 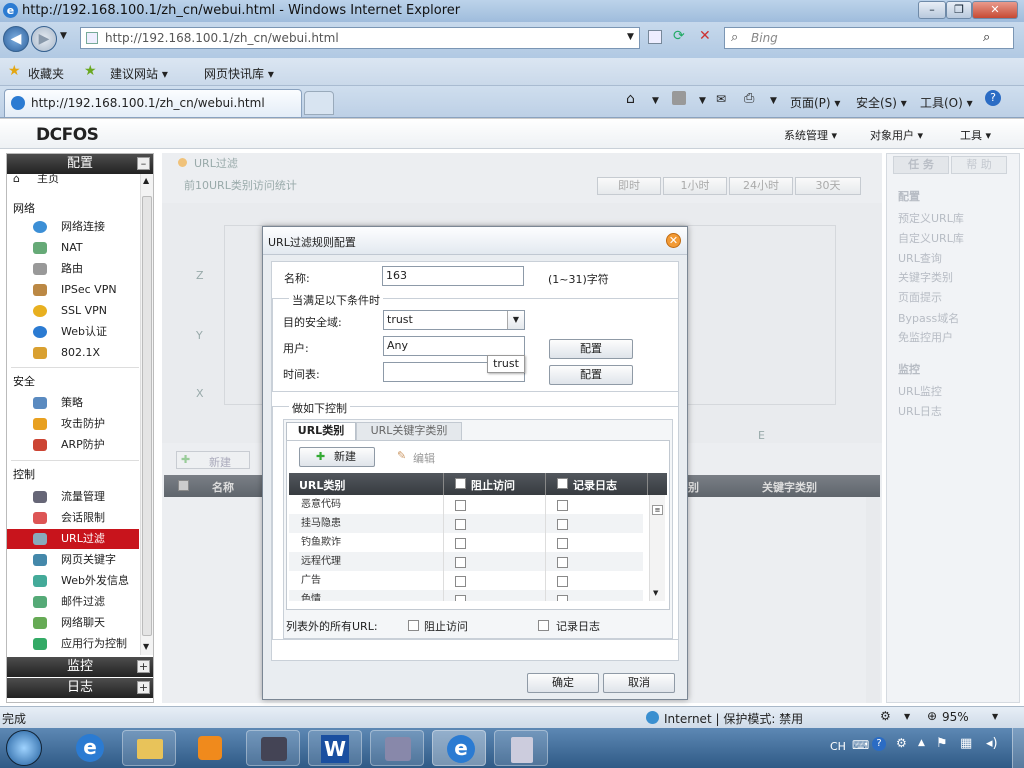 I want to click on sidebar-item-route: 路由, so click(x=73, y=269).